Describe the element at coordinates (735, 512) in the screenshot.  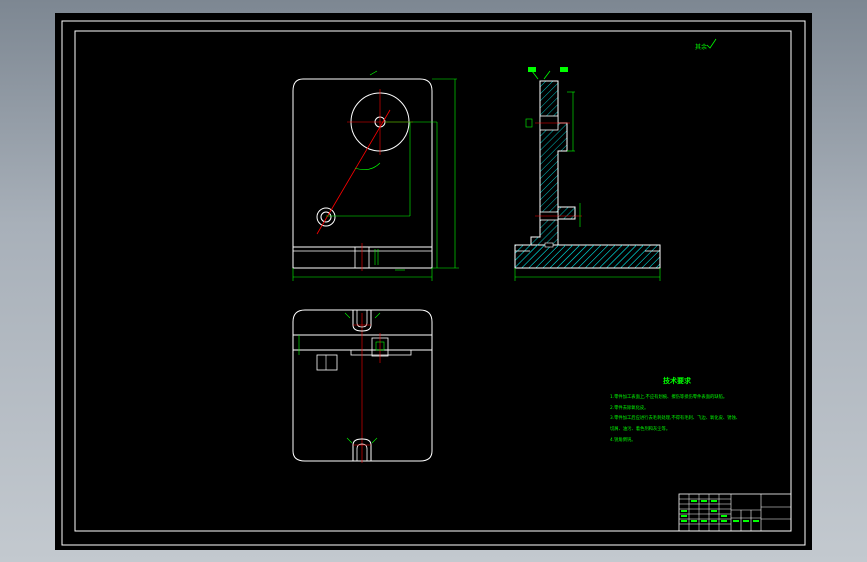
I see `title-block` at that location.